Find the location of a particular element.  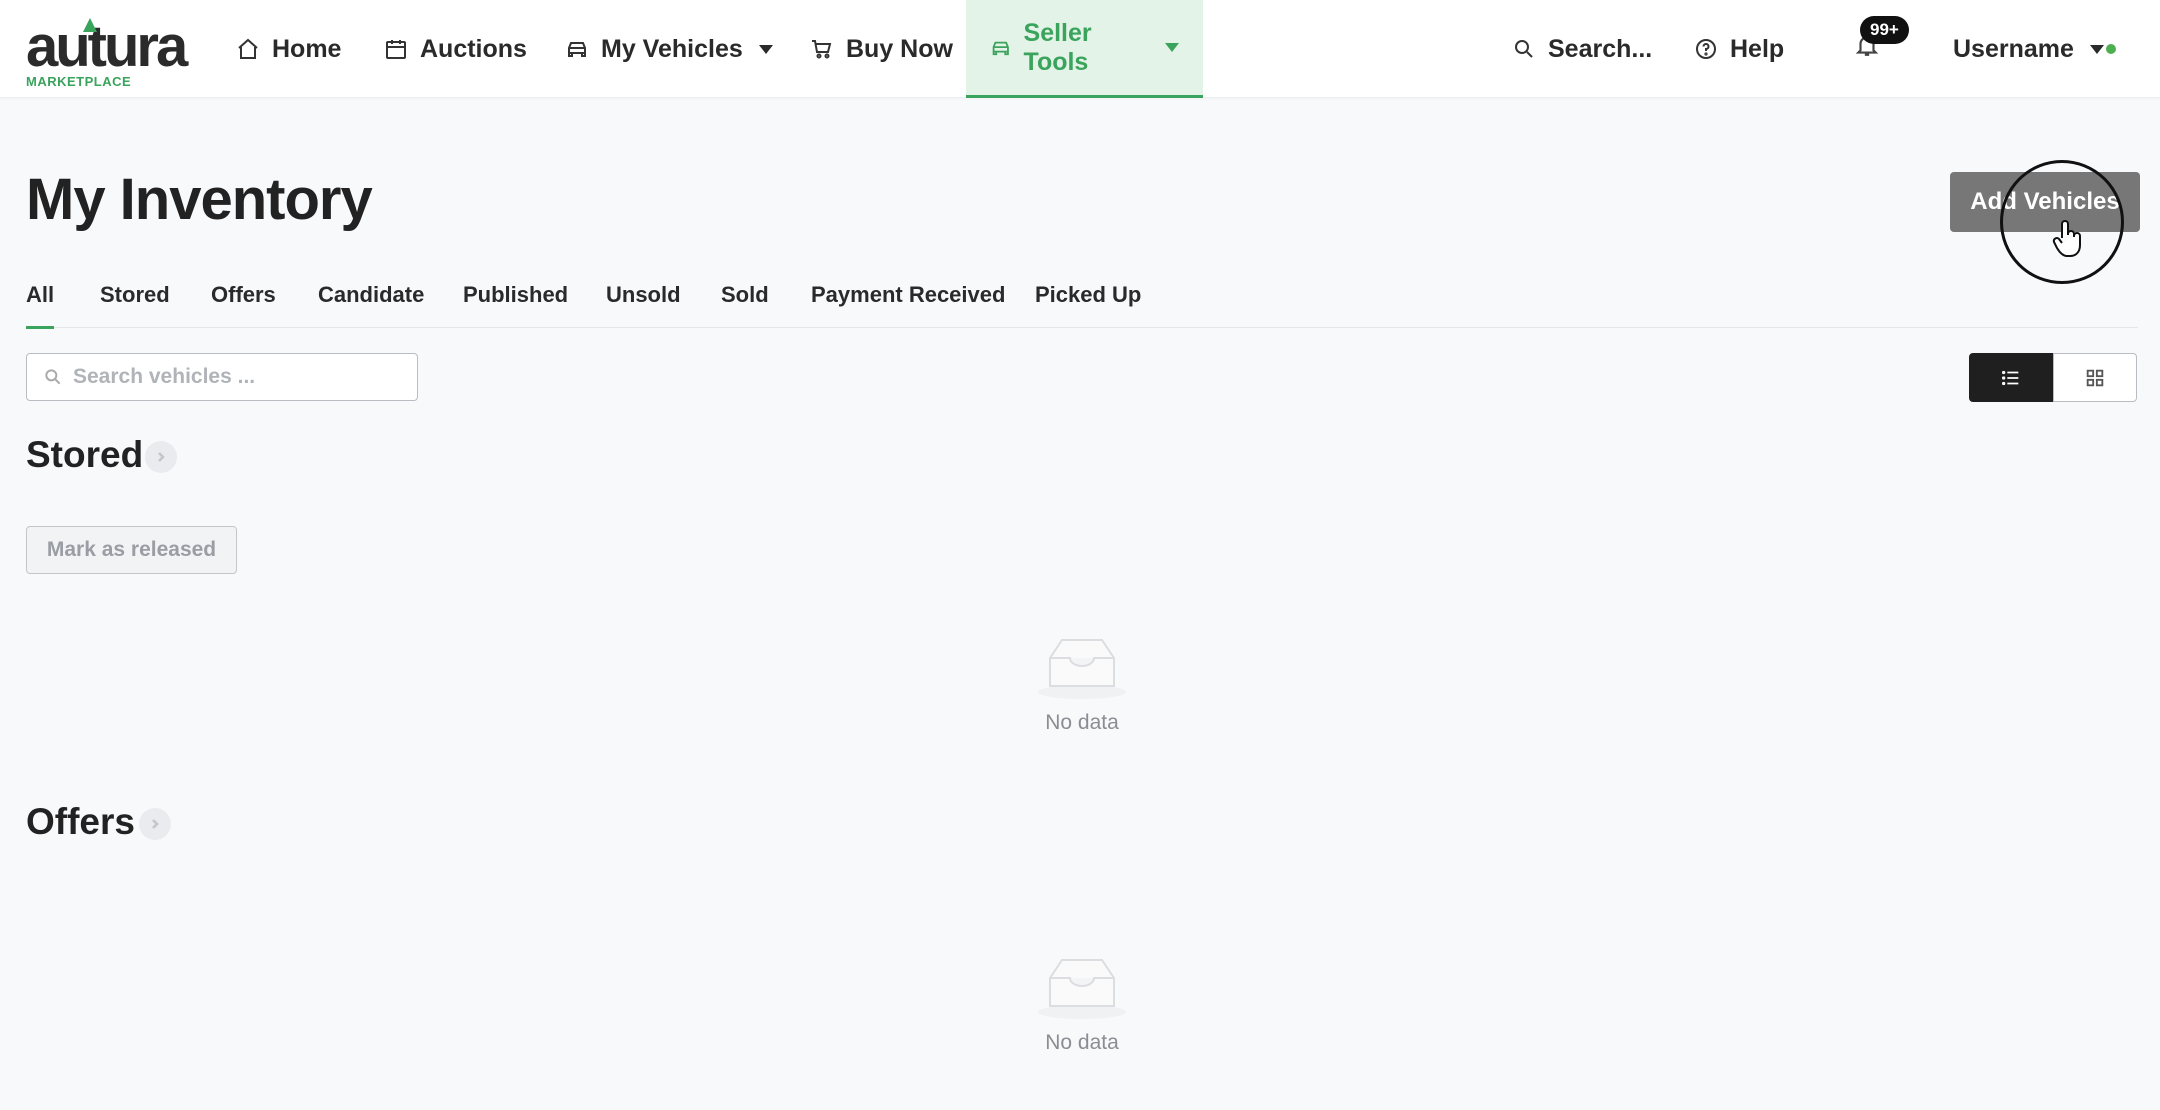

notifications-badge: 99+ is located at coordinates (1884, 30).